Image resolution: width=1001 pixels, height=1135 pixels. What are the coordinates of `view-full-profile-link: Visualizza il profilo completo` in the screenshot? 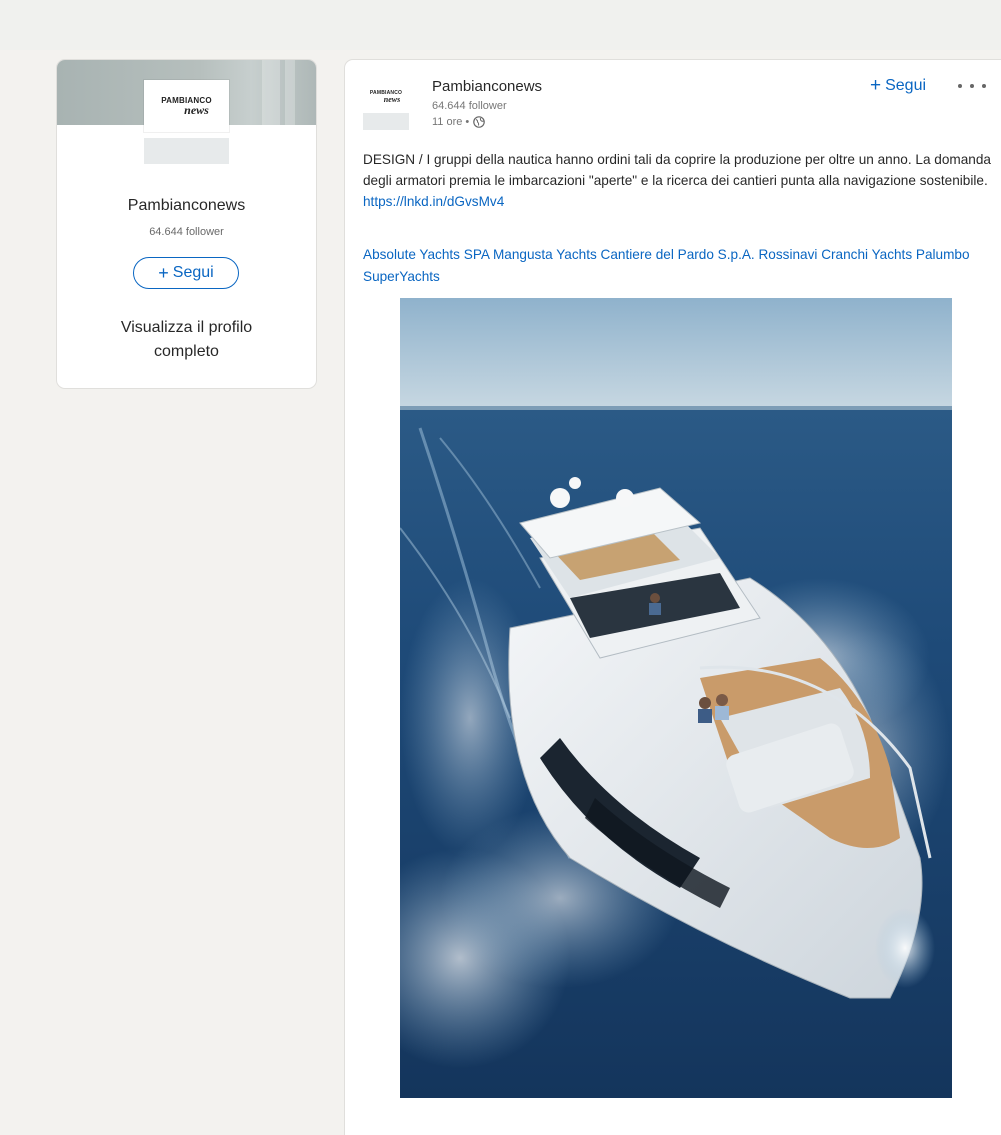 It's located at (186, 340).